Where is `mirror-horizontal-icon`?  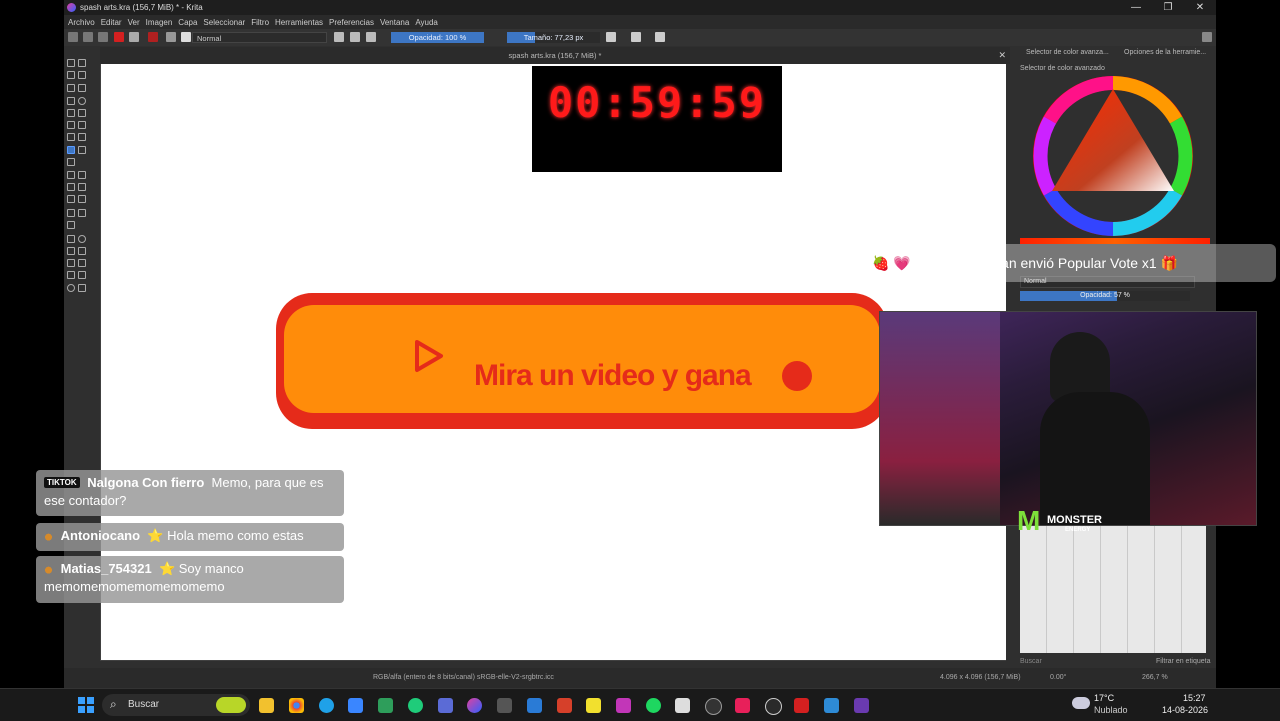 mirror-horizontal-icon is located at coordinates (611, 37).